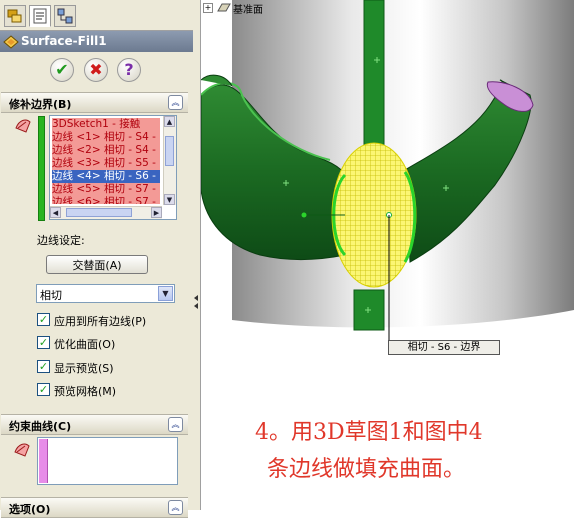  I want to click on feature-title-bar: Surface-Fill1, so click(96, 41).